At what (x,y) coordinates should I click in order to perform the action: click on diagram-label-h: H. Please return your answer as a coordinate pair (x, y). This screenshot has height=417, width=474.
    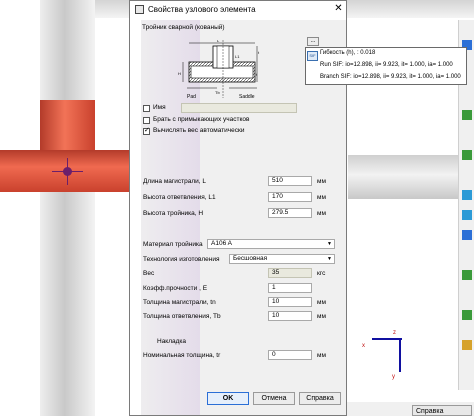
    Looking at the image, I should click on (179, 73).